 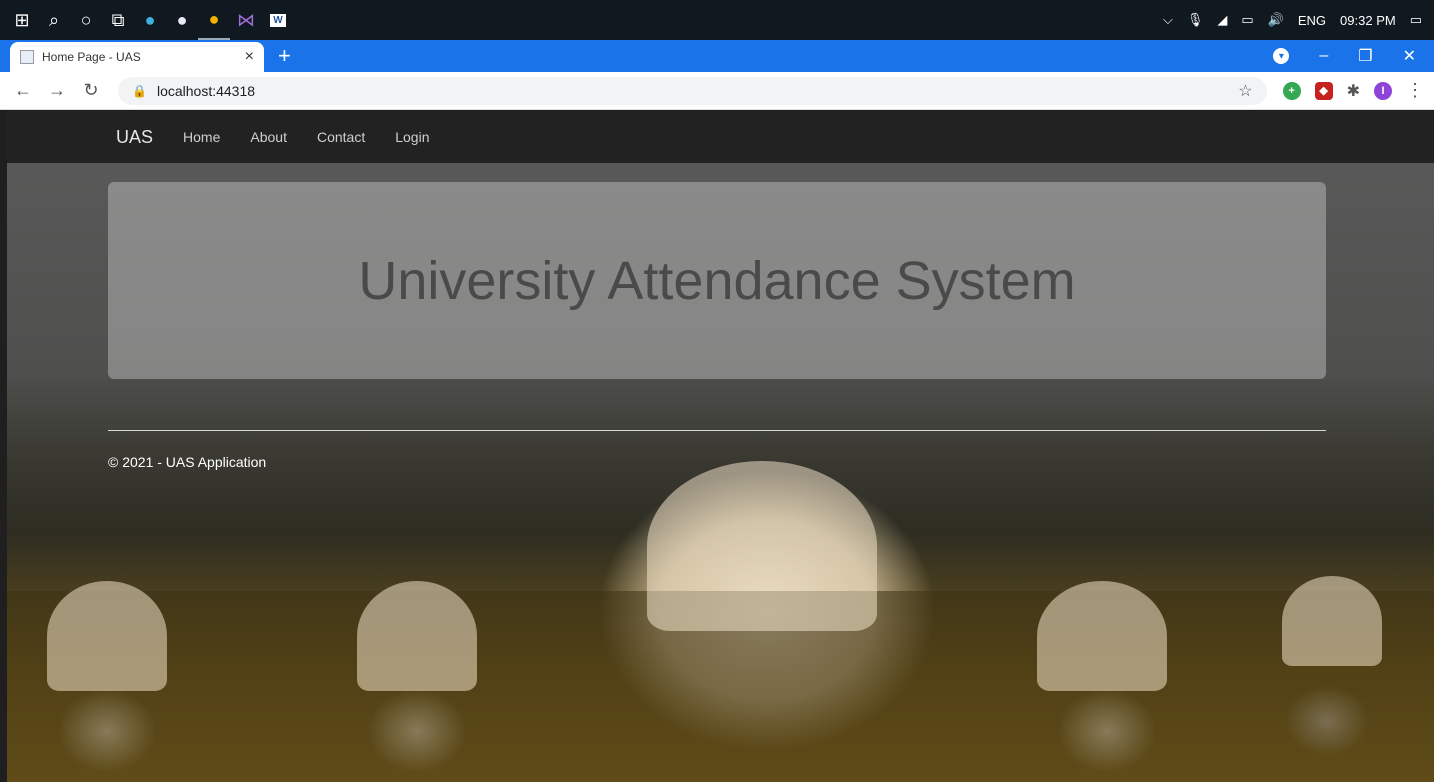 I want to click on profile-avatar: I, so click(x=1383, y=90).